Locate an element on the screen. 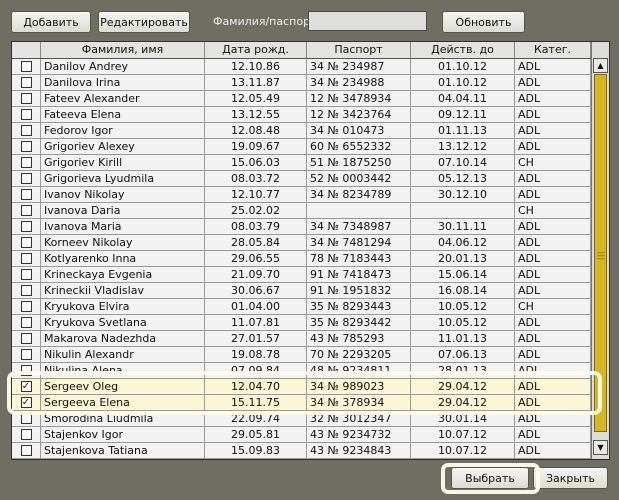 This screenshot has height=500, width=619. name-cell: Sergeev Oleg is located at coordinates (123, 386).